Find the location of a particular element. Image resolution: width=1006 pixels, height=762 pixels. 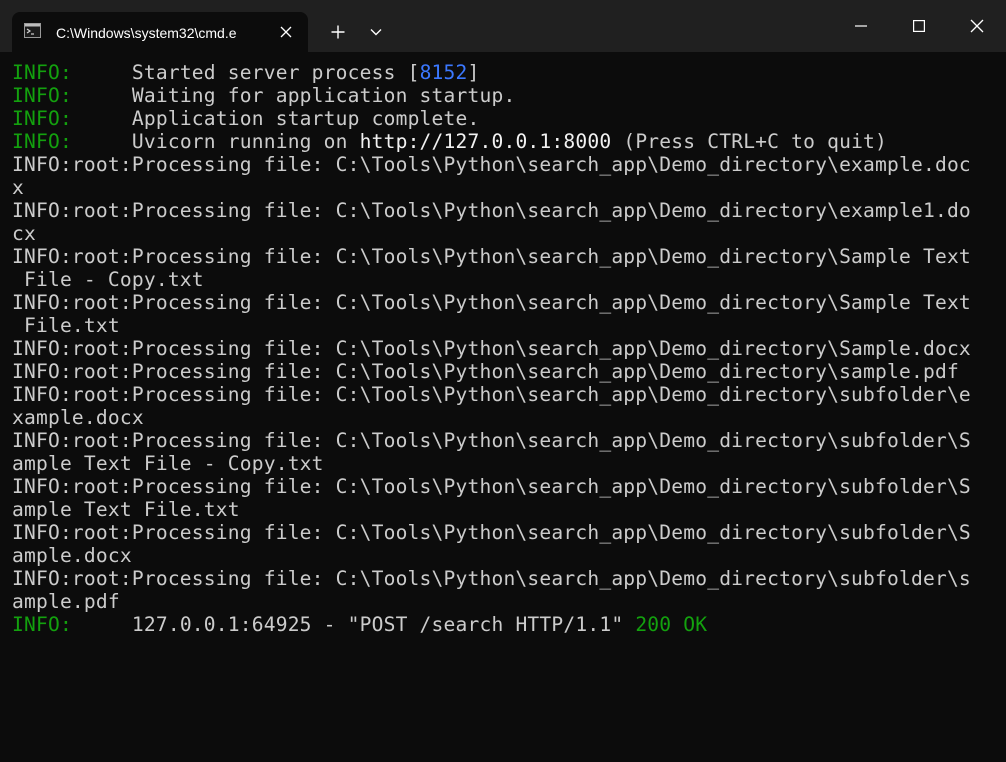

plus-icon is located at coordinates (338, 32).